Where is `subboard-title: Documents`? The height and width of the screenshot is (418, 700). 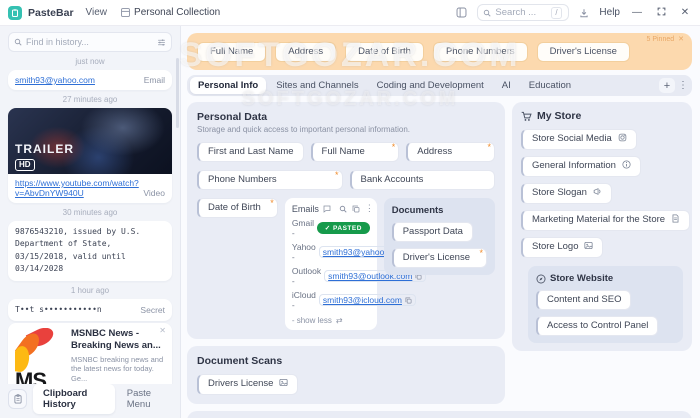 subboard-title: Documents is located at coordinates (417, 210).